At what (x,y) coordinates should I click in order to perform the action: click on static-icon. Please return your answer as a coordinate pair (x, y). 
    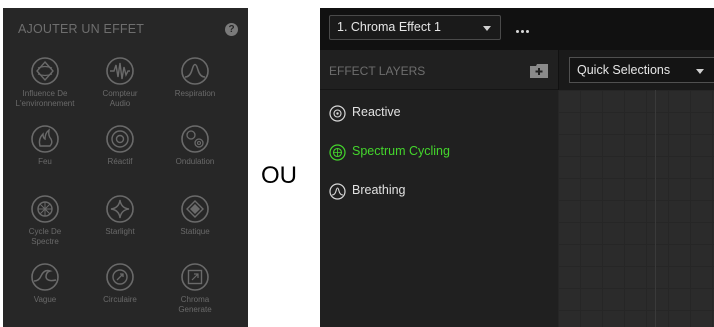
    Looking at the image, I should click on (195, 209).